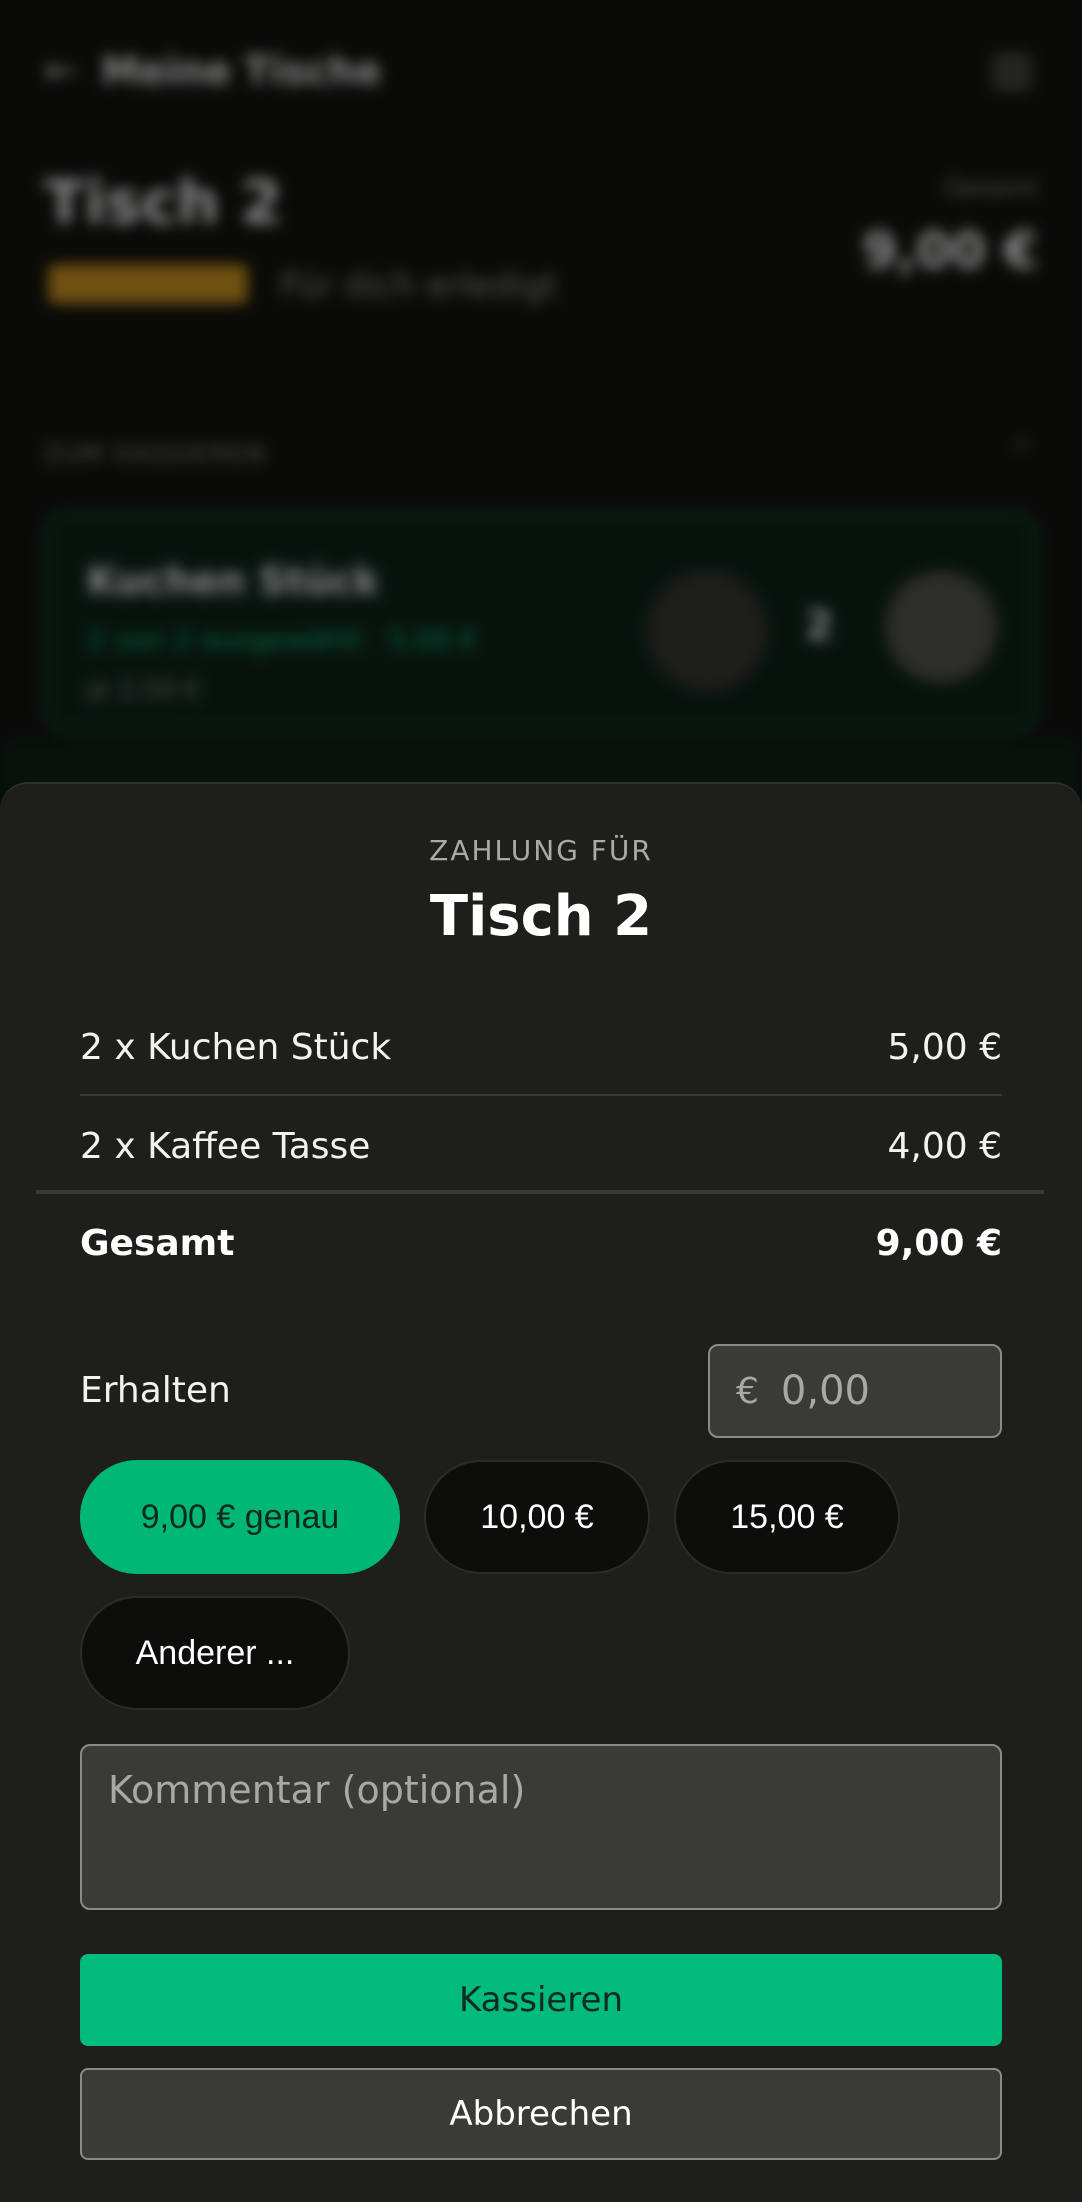 The height and width of the screenshot is (2202, 1082). What do you see at coordinates (875, 1391) in the screenshot?
I see `received-amount-input` at bounding box center [875, 1391].